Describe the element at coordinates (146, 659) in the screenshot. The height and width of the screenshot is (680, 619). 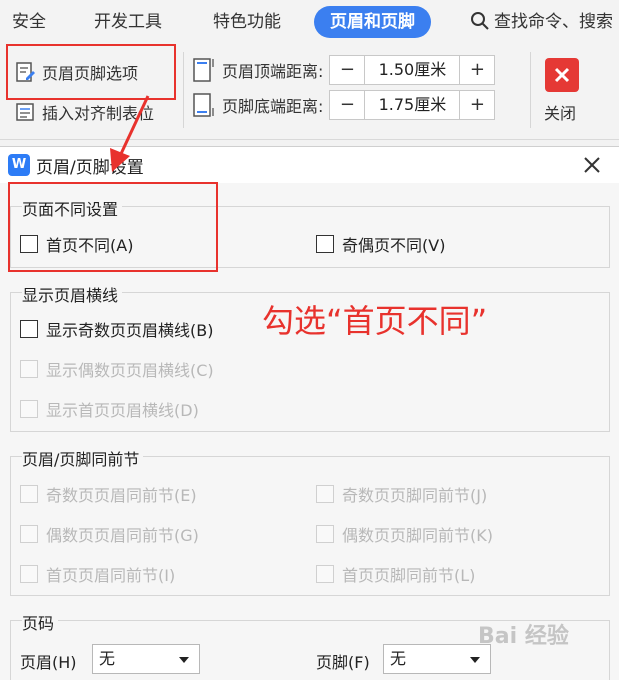
I see `header-number-select: 无` at that location.